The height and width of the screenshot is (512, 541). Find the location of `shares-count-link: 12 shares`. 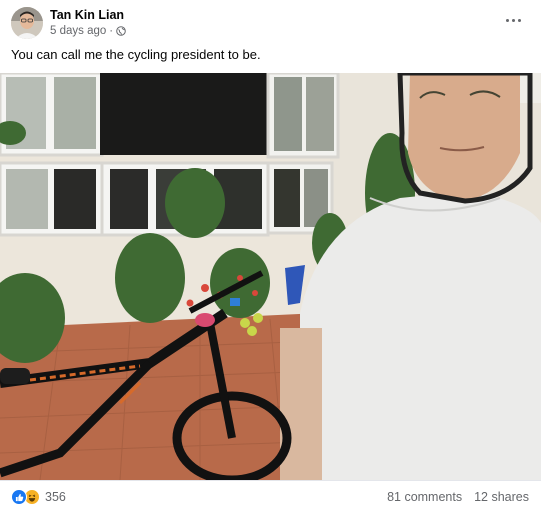

shares-count-link: 12 shares is located at coordinates (501, 497).